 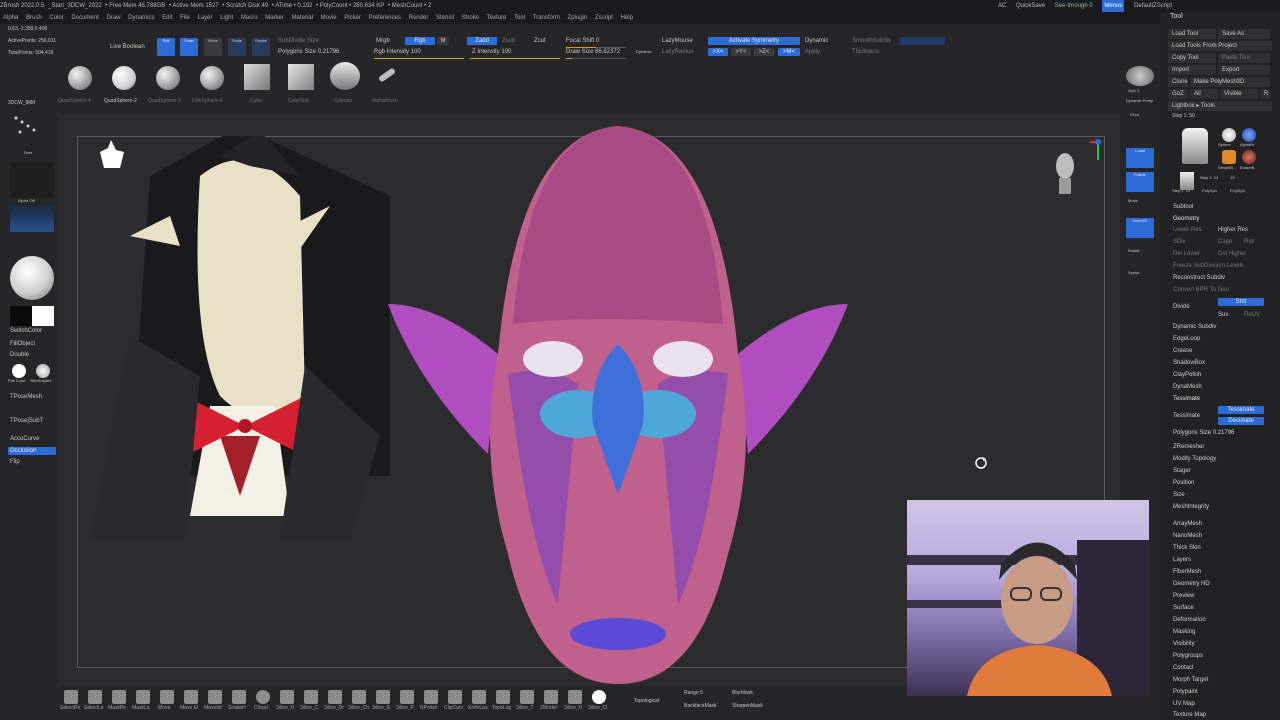 I want to click on export-button: Export, so click(x=1244, y=70).